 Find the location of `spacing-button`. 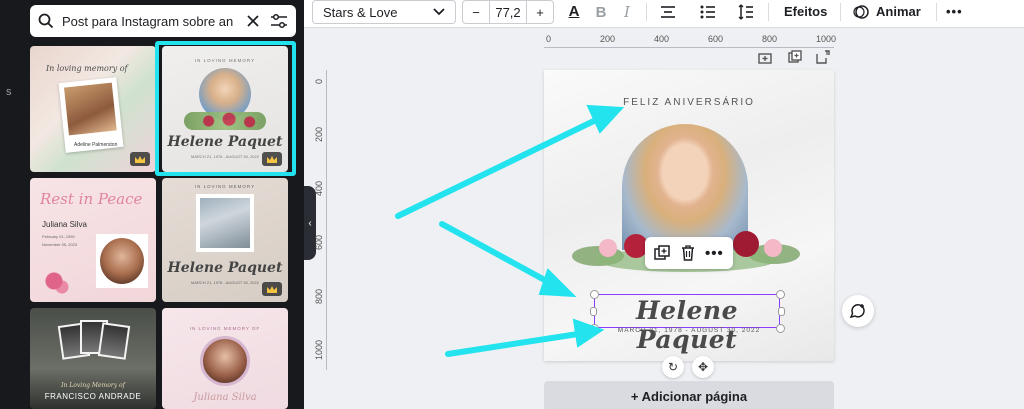

spacing-button is located at coordinates (746, 12).